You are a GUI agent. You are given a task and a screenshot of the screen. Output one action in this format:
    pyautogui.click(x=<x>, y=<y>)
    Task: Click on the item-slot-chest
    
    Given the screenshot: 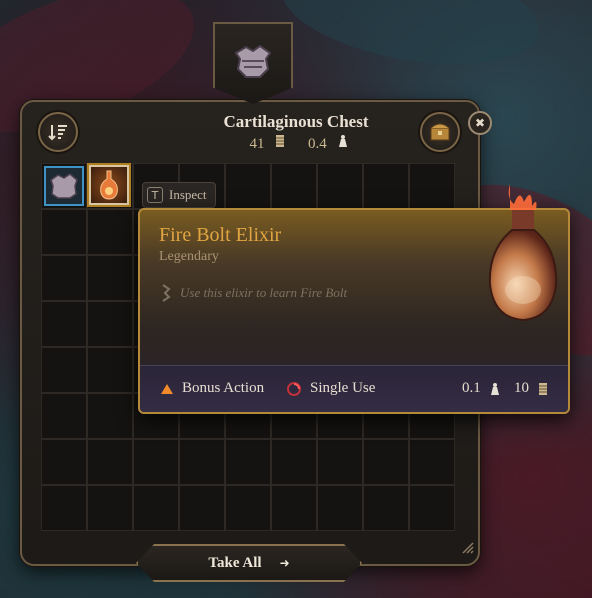 What is the action you would take?
    pyautogui.click(x=64, y=186)
    